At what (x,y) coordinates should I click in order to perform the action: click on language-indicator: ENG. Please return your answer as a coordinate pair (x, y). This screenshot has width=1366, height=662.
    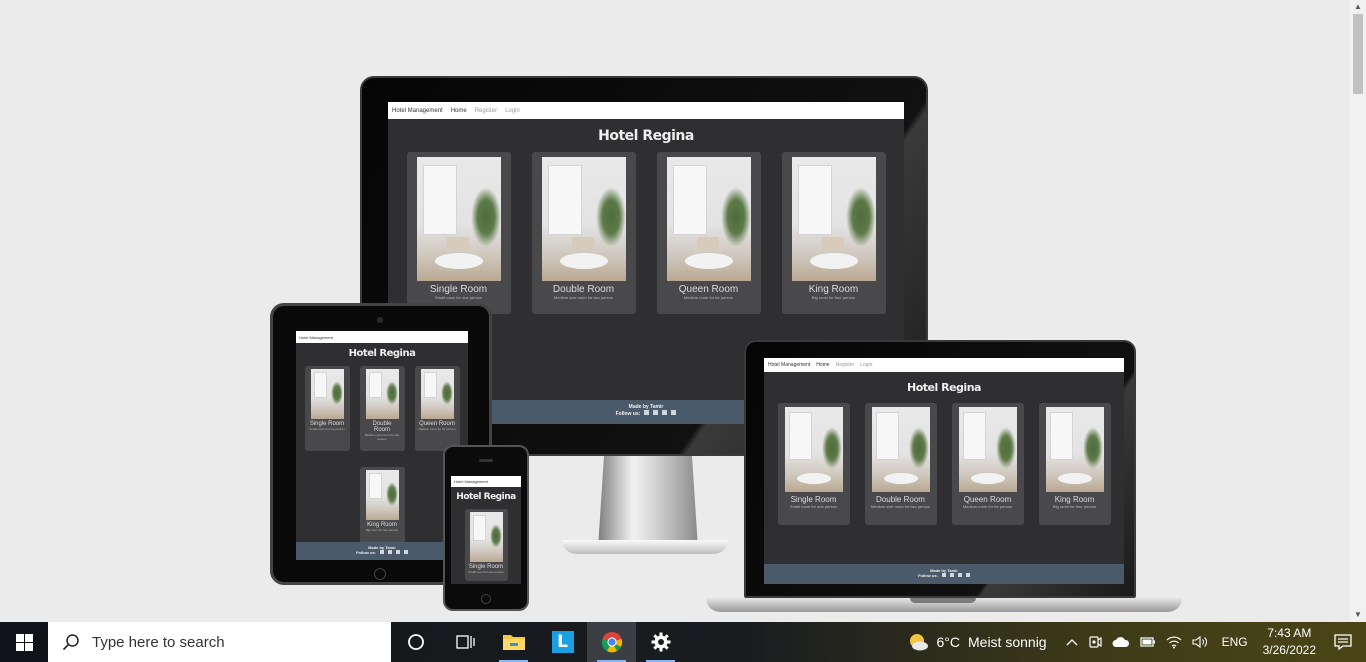
    Looking at the image, I should click on (1235, 642).